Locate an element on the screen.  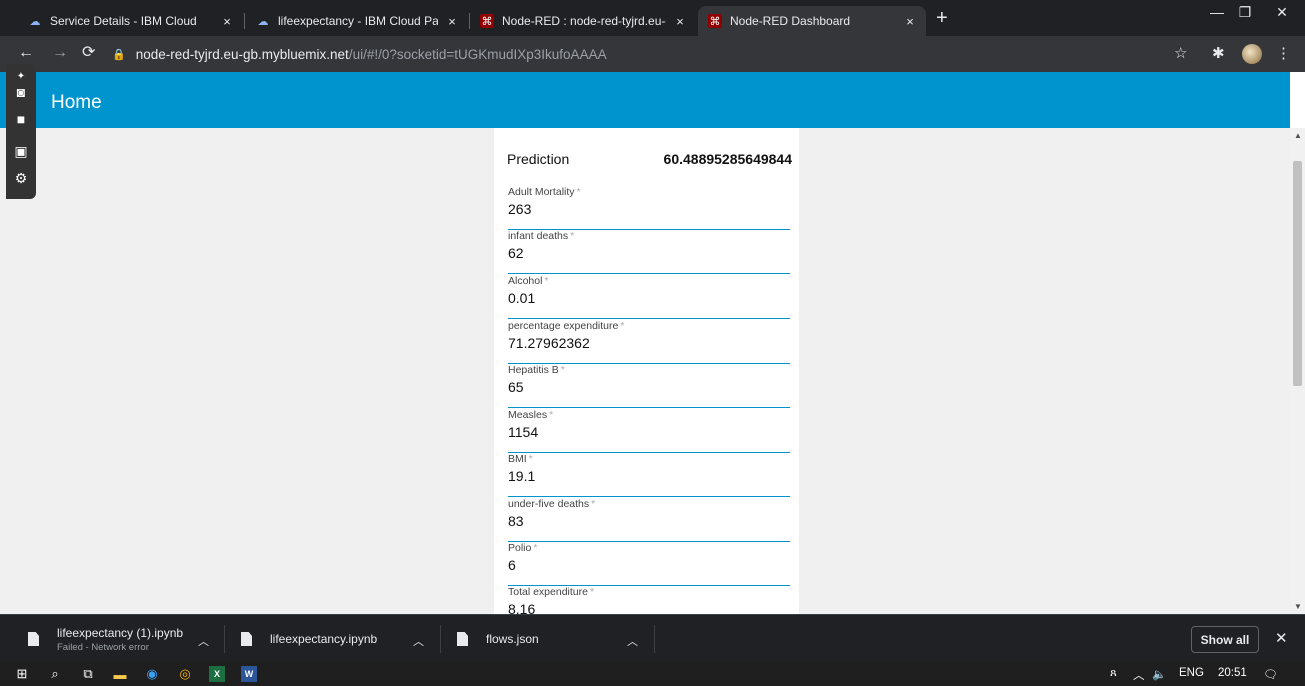
field-value: 263 is located at coordinates (519, 209).